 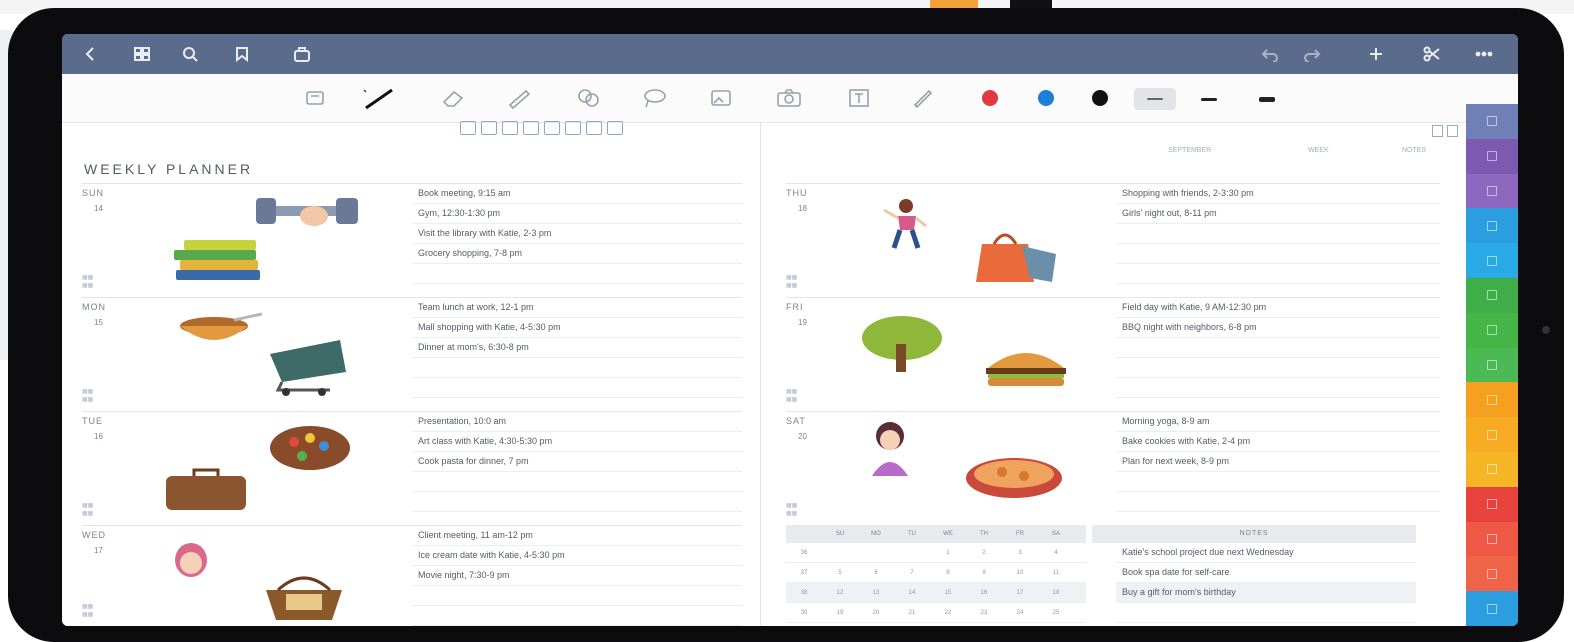 I want to click on event-line: Ice cream date with Katie, 4-5:30 pm, so click(x=577, y=556).